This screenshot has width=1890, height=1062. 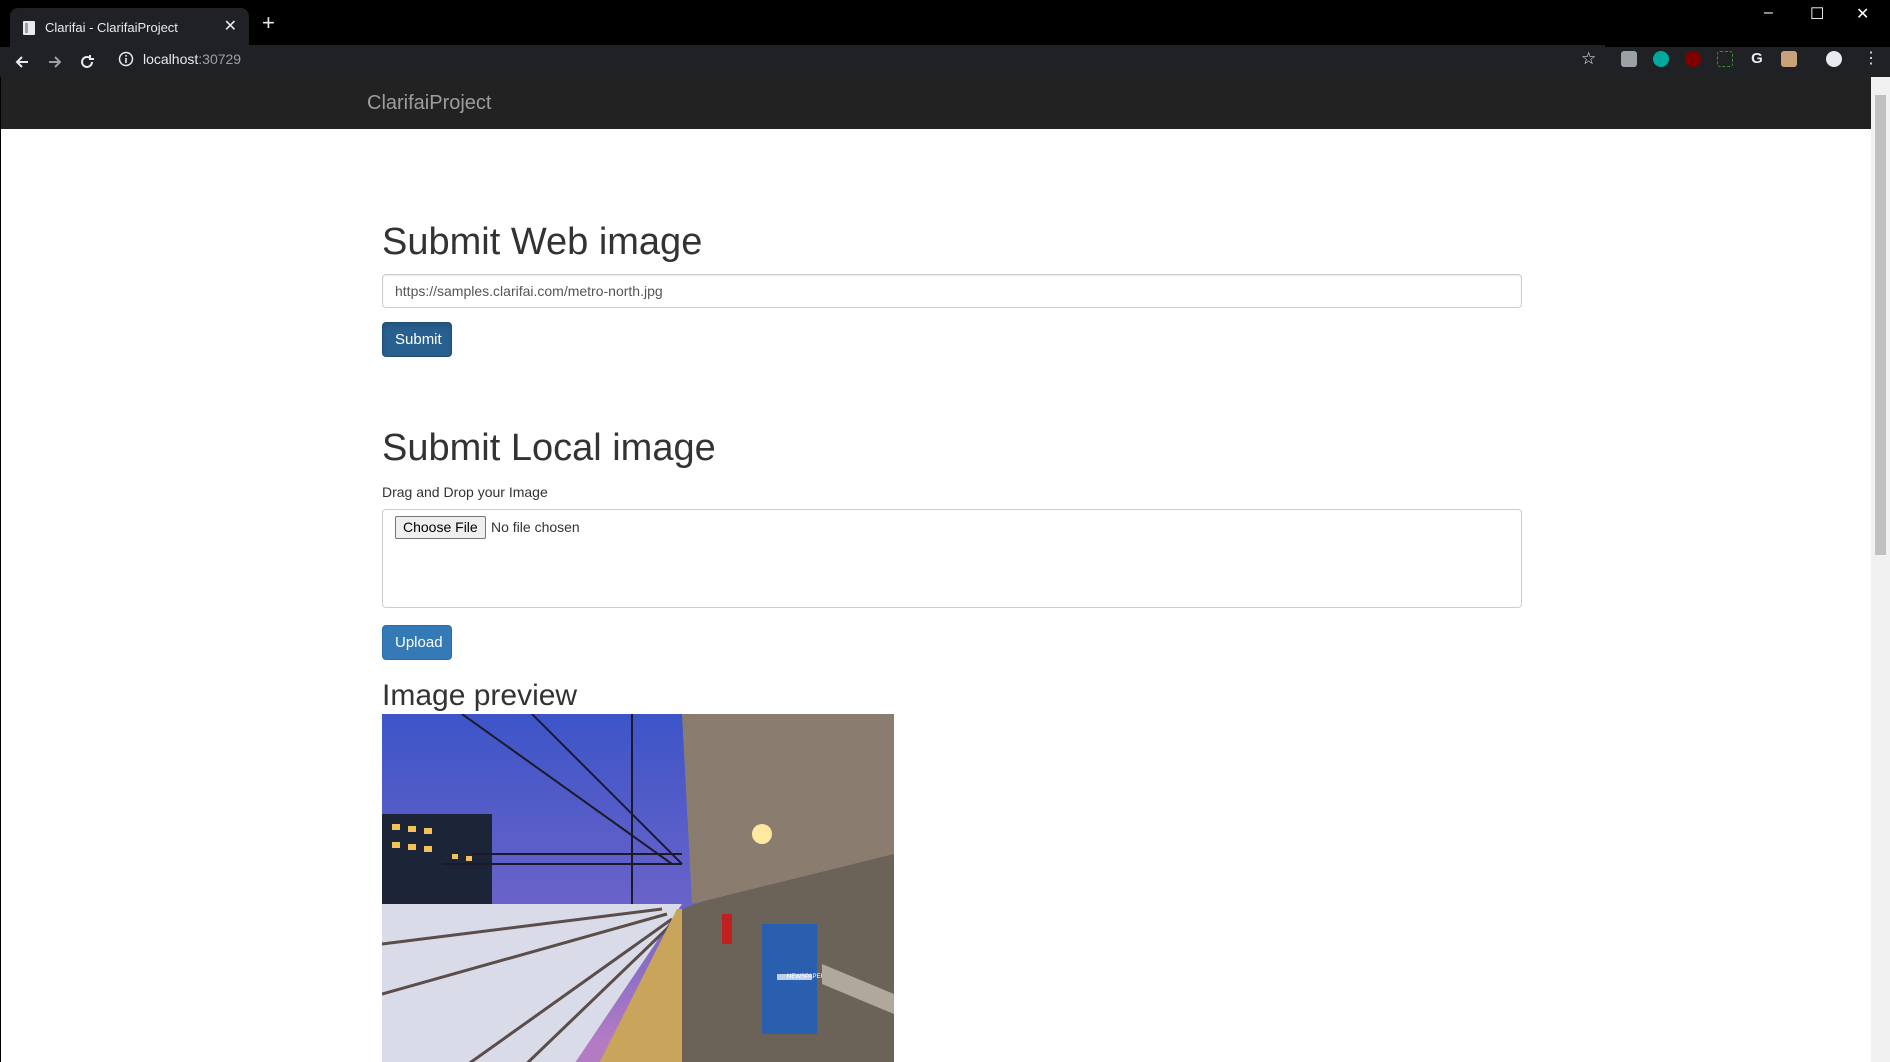 What do you see at coordinates (480, 695) in the screenshot?
I see `preview-heading: Image preview` at bounding box center [480, 695].